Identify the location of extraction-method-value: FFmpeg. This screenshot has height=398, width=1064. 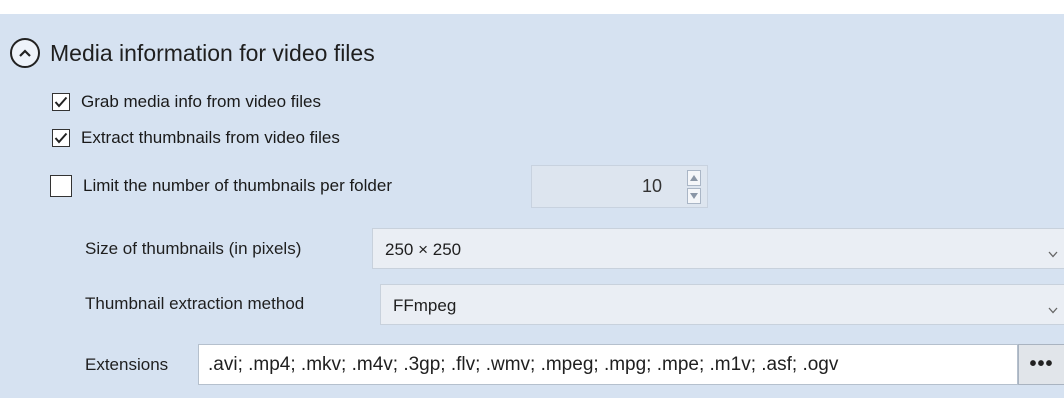
(425, 305).